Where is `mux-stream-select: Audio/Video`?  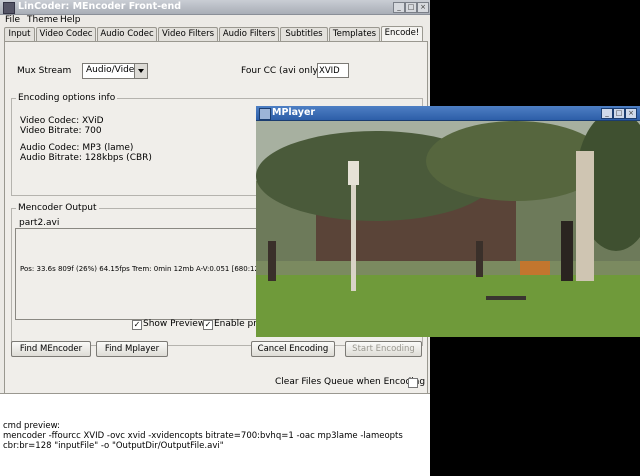
mux-stream-select: Audio/Video is located at coordinates (115, 71).